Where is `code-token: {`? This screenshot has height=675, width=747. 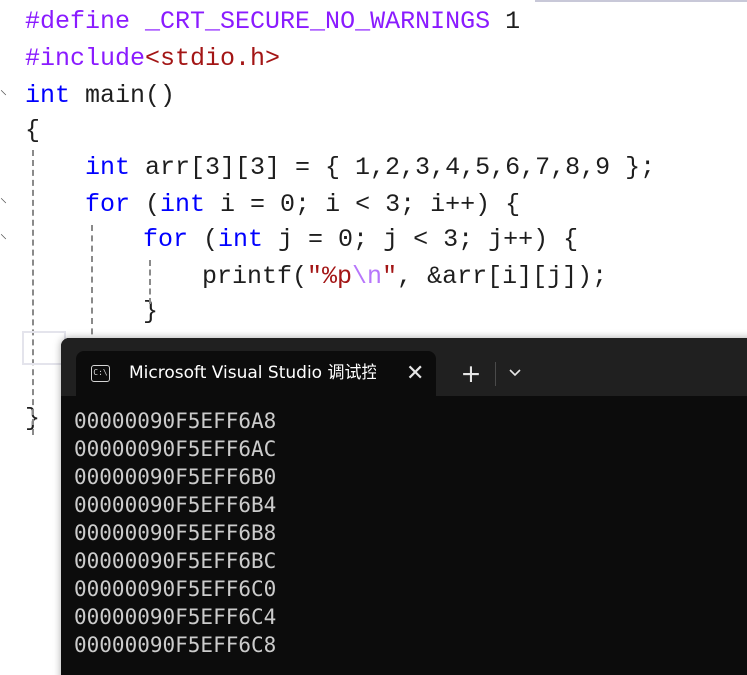 code-token: { is located at coordinates (33, 130).